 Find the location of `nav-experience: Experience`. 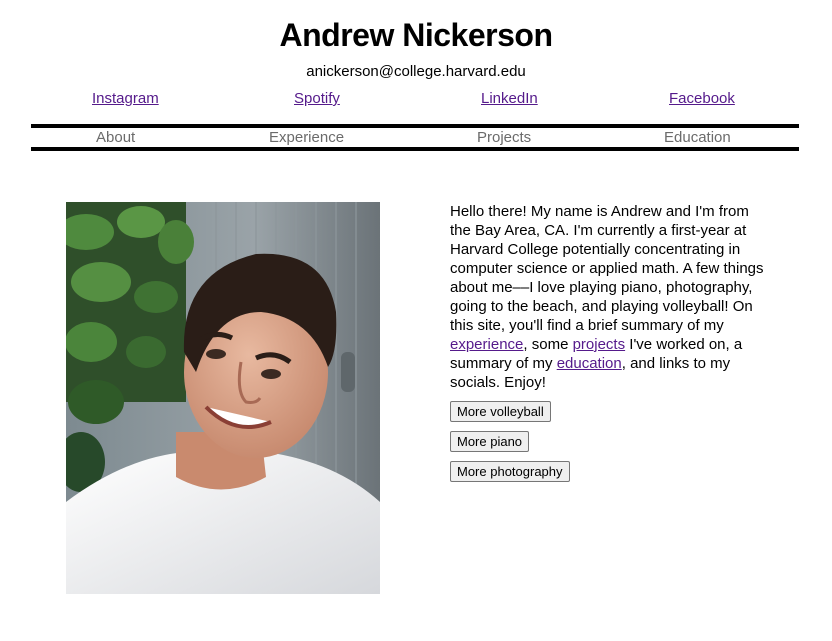

nav-experience: Experience is located at coordinates (306, 138).